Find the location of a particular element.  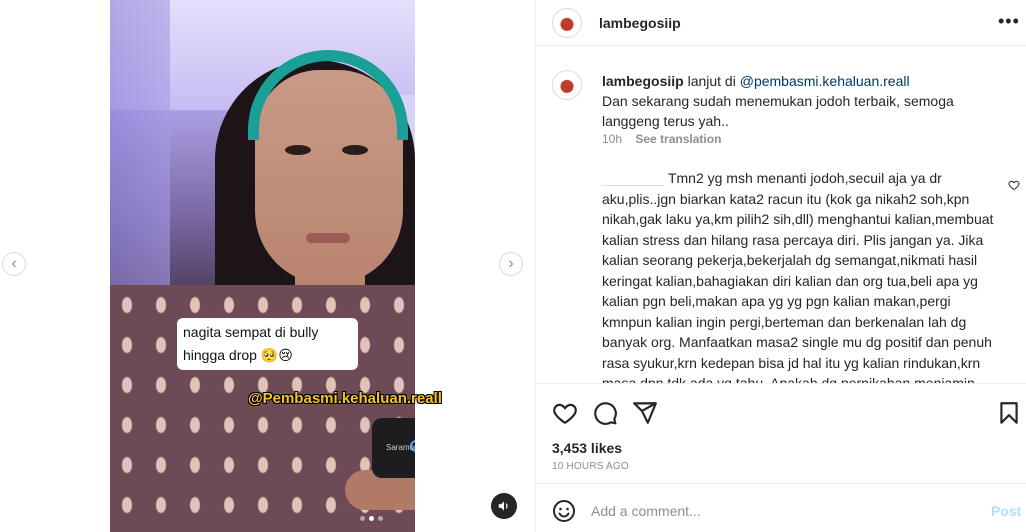

post-comment-button: Post is located at coordinates (1006, 511).